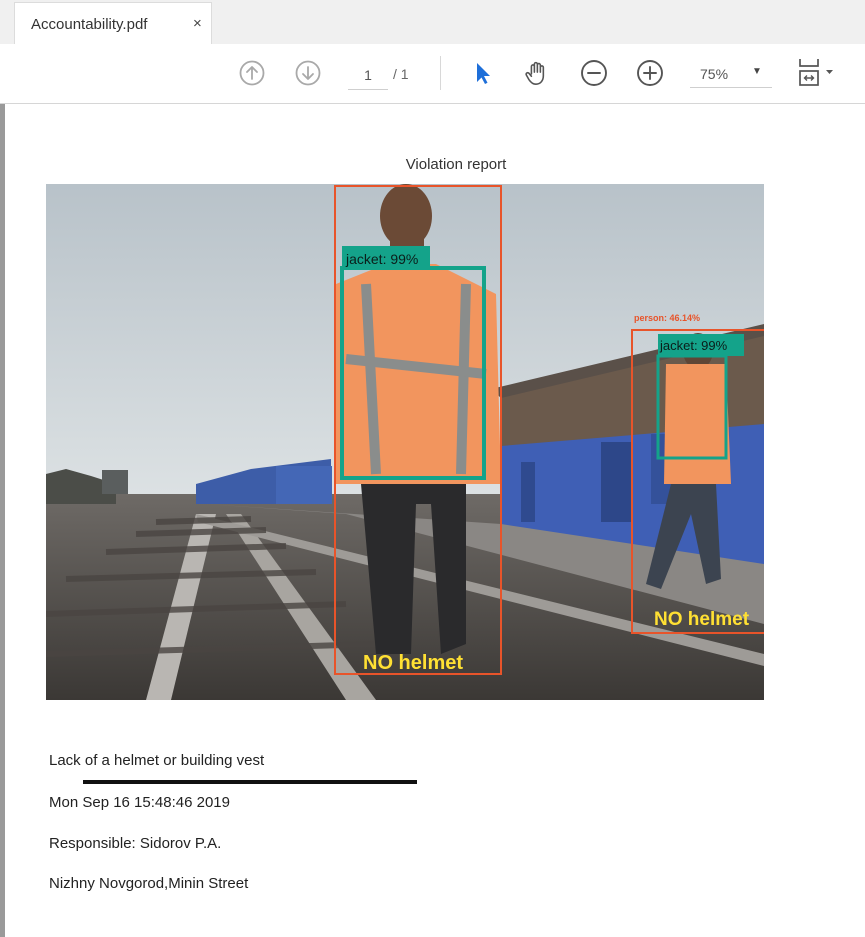 The width and height of the screenshot is (865, 937). I want to click on report-title: Violation report, so click(456, 164).